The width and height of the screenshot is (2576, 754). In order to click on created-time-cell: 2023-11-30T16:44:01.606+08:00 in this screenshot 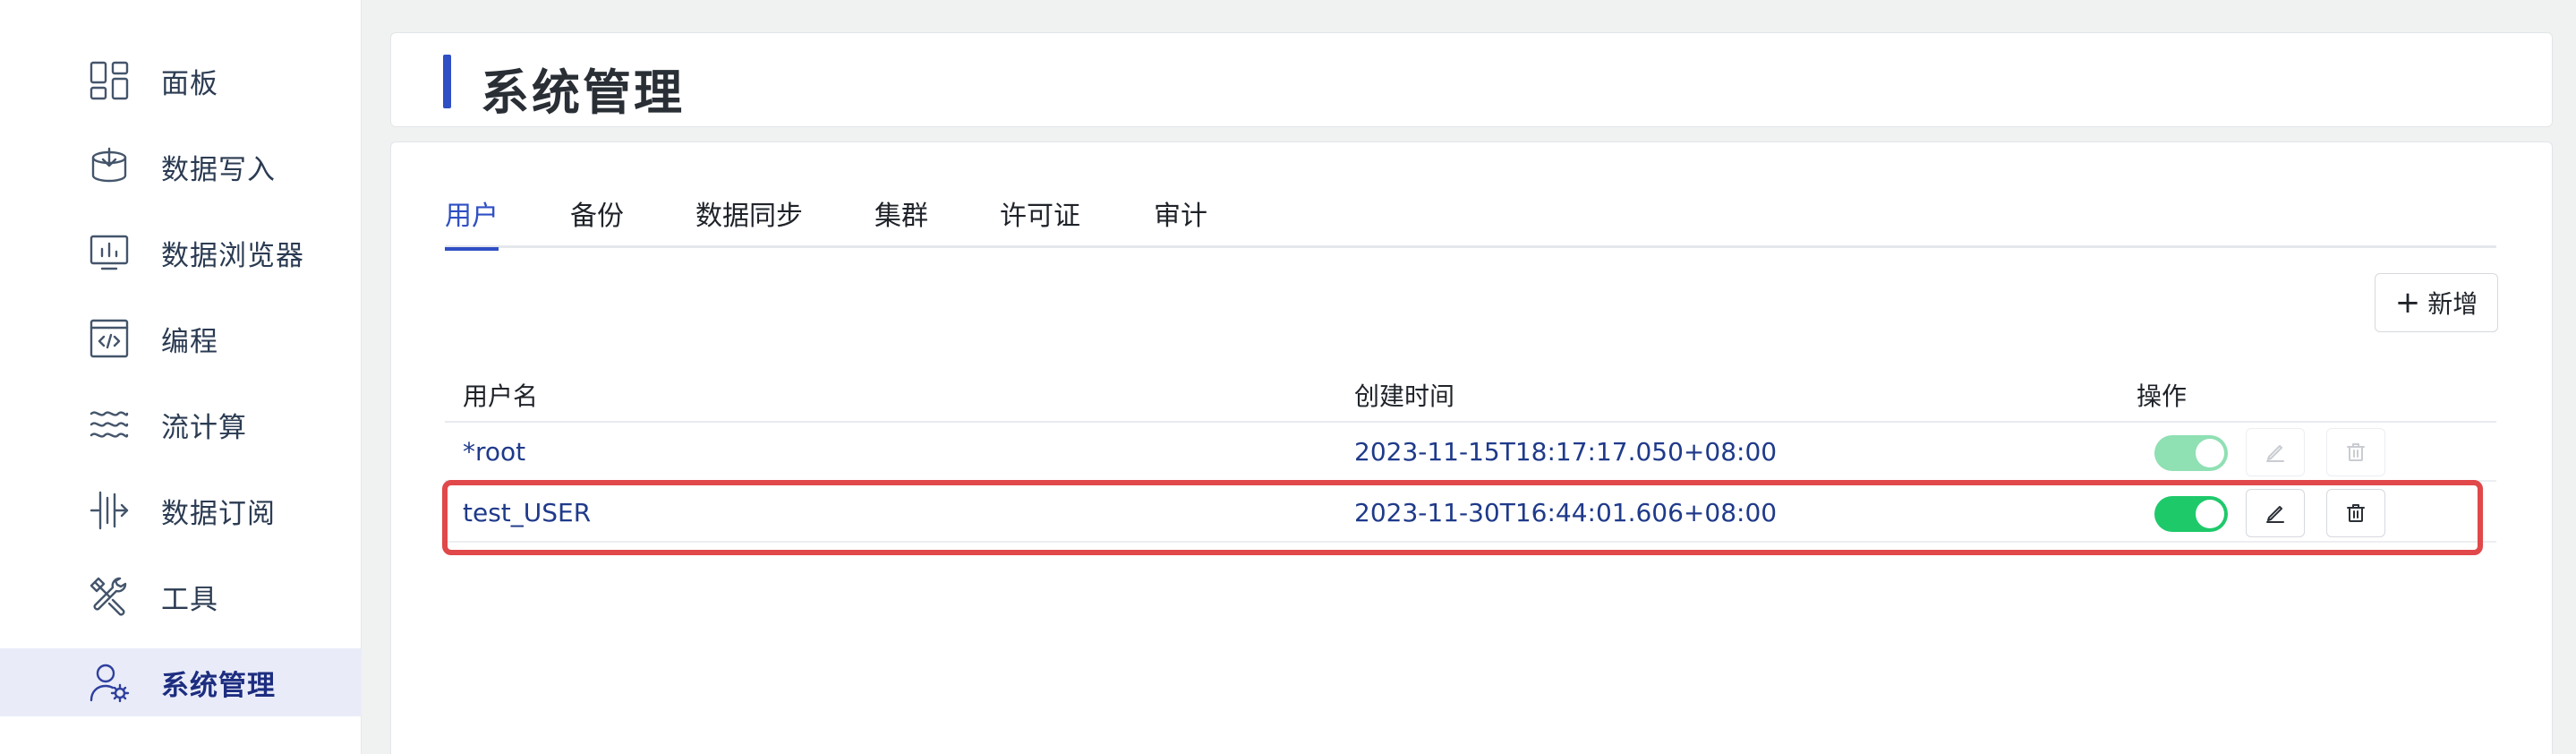, I will do `click(1566, 512)`.